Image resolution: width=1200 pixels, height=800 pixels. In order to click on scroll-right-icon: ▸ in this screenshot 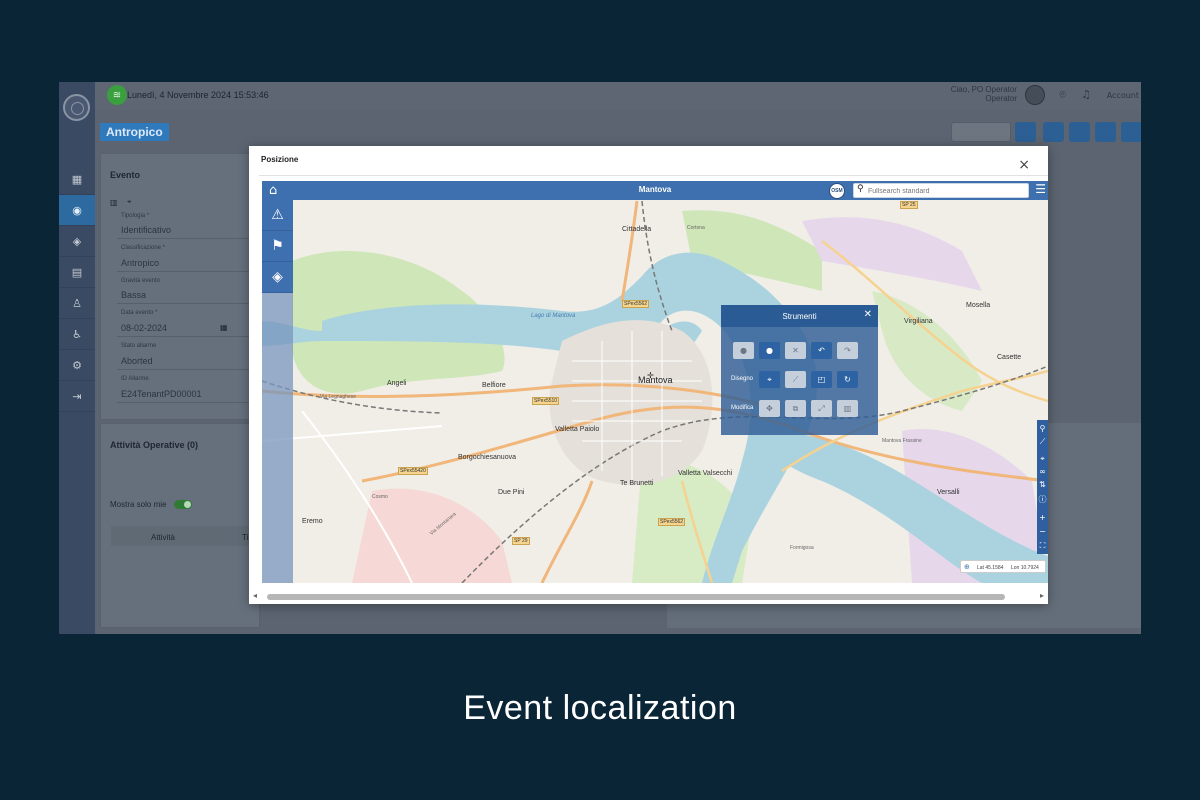, I will do `click(1042, 595)`.